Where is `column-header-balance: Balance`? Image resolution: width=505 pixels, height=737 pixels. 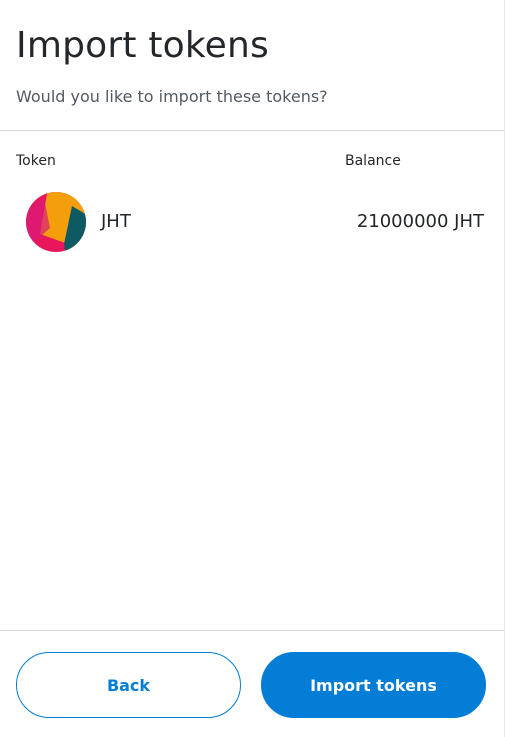
column-header-balance: Balance is located at coordinates (373, 161).